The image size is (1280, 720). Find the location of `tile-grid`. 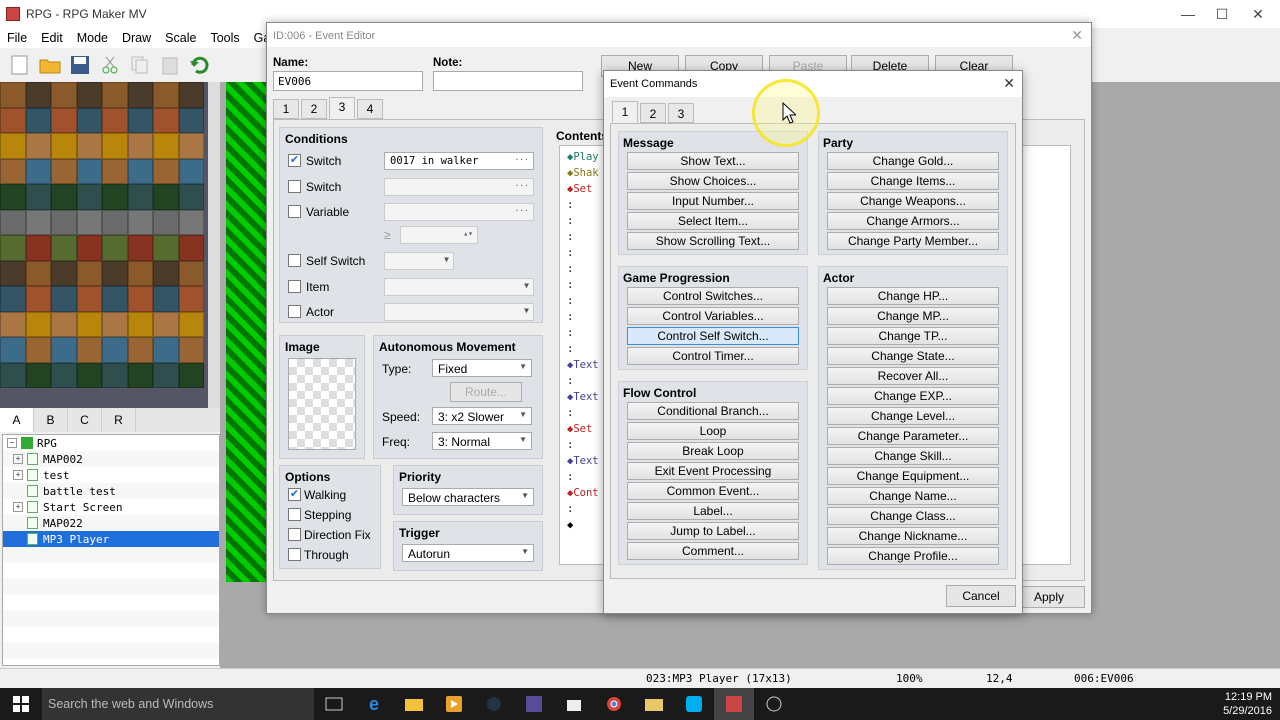

tile-grid is located at coordinates (110, 235).